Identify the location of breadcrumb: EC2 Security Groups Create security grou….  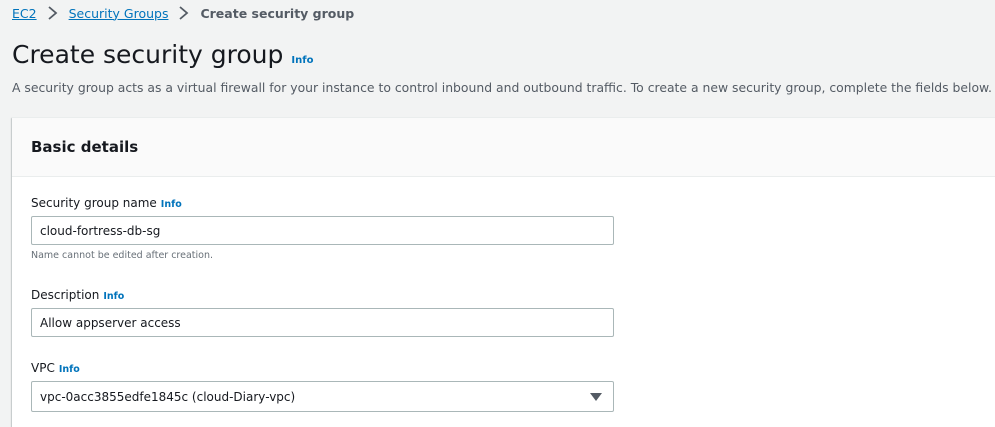
(183, 13).